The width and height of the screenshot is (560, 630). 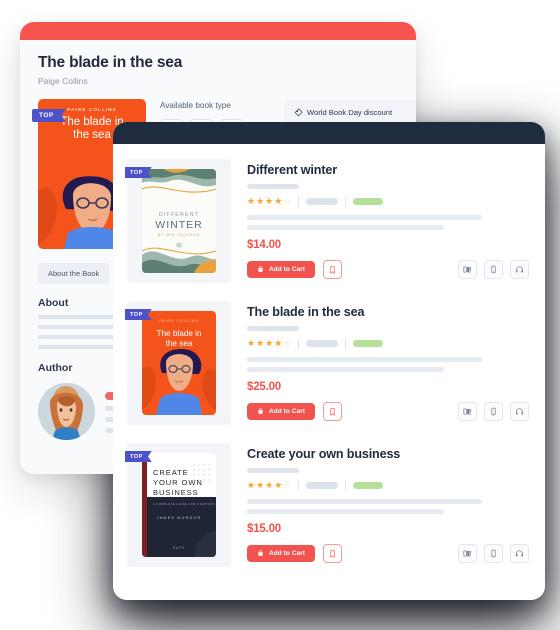 I want to click on detail-panel-header-bar, so click(x=218, y=31).